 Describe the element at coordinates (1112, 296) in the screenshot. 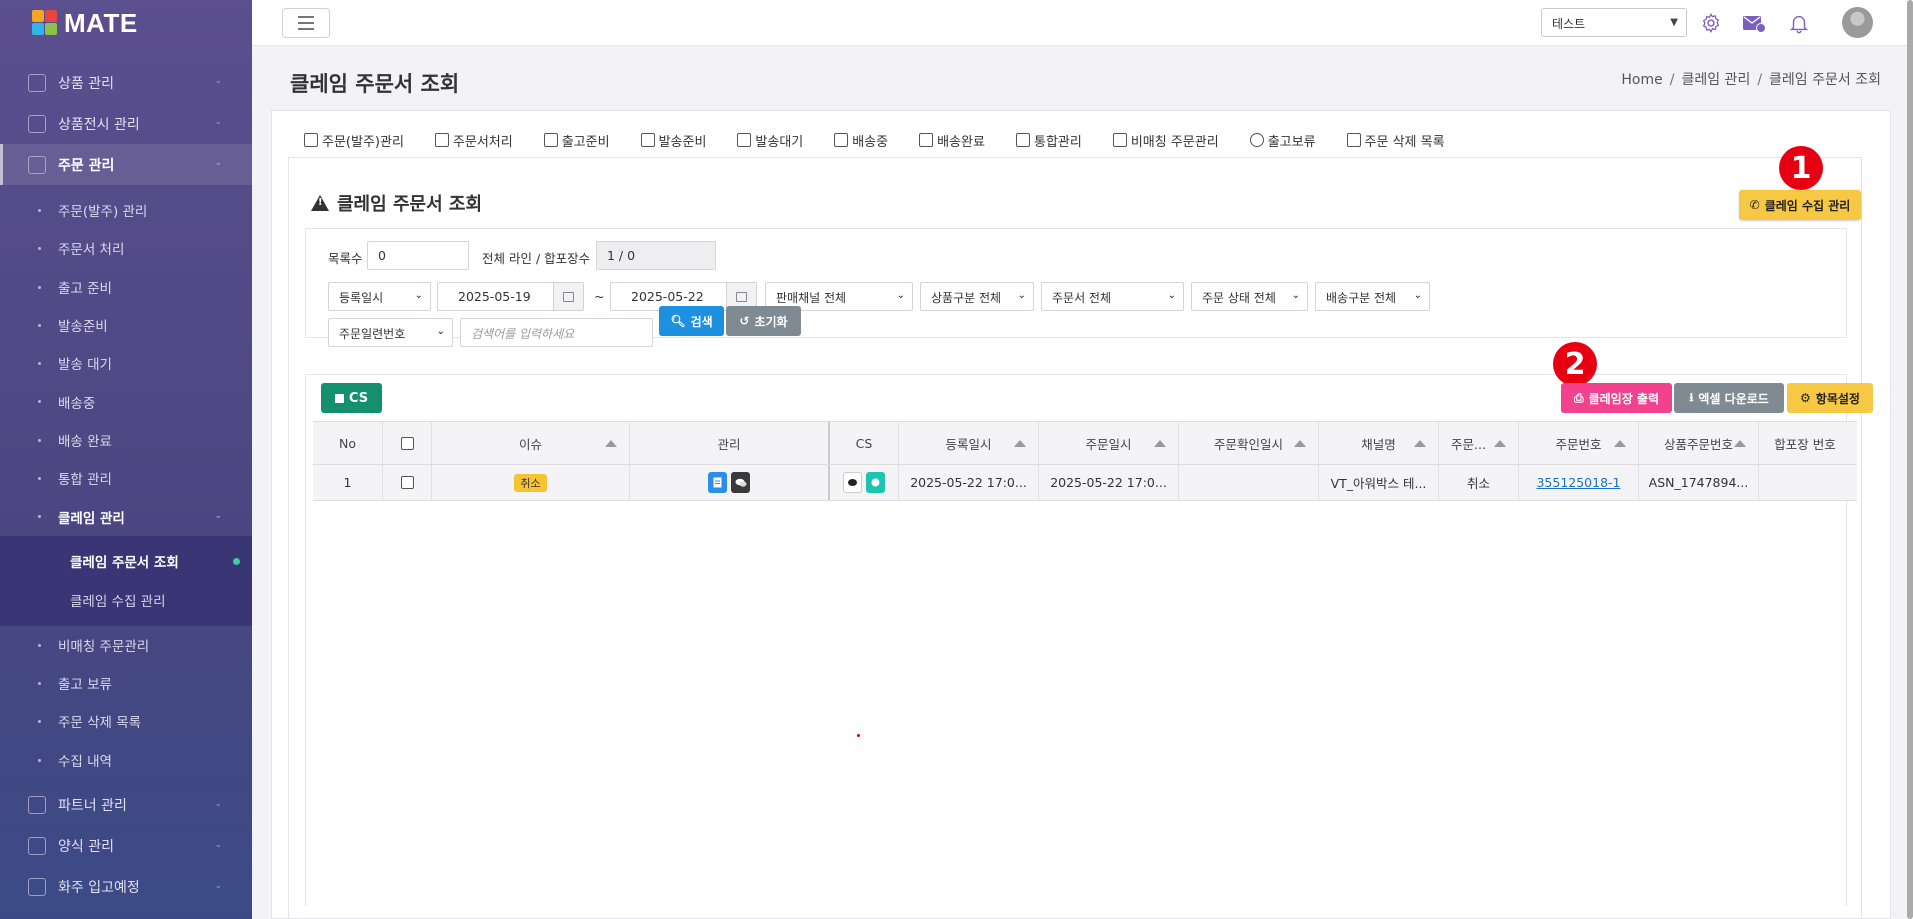

I see `order-doc-select: 주문서 전체 ⌄` at that location.